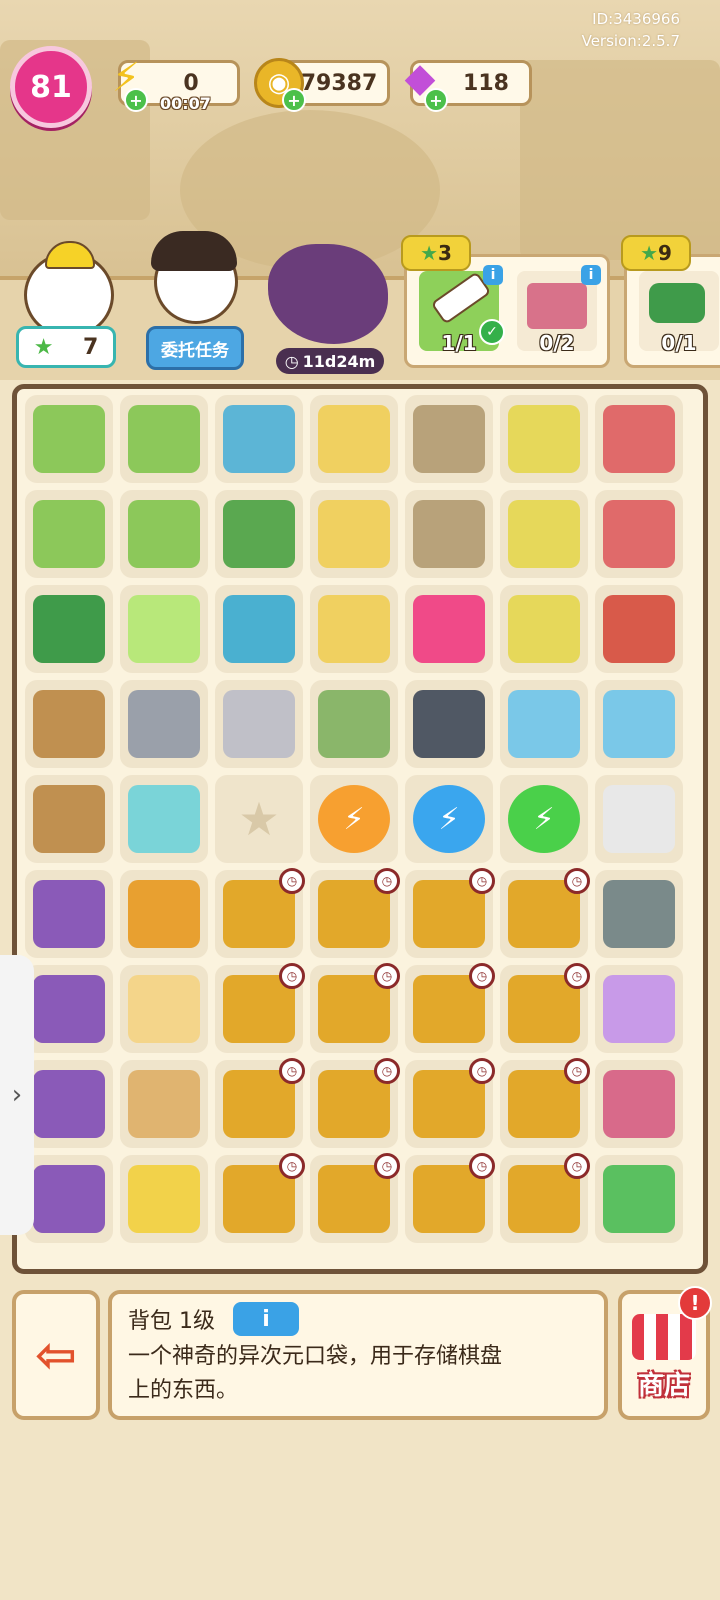  Describe the element at coordinates (631, 30) in the screenshot. I see `version-info: ID:3436966 Version:2.5.7` at that location.